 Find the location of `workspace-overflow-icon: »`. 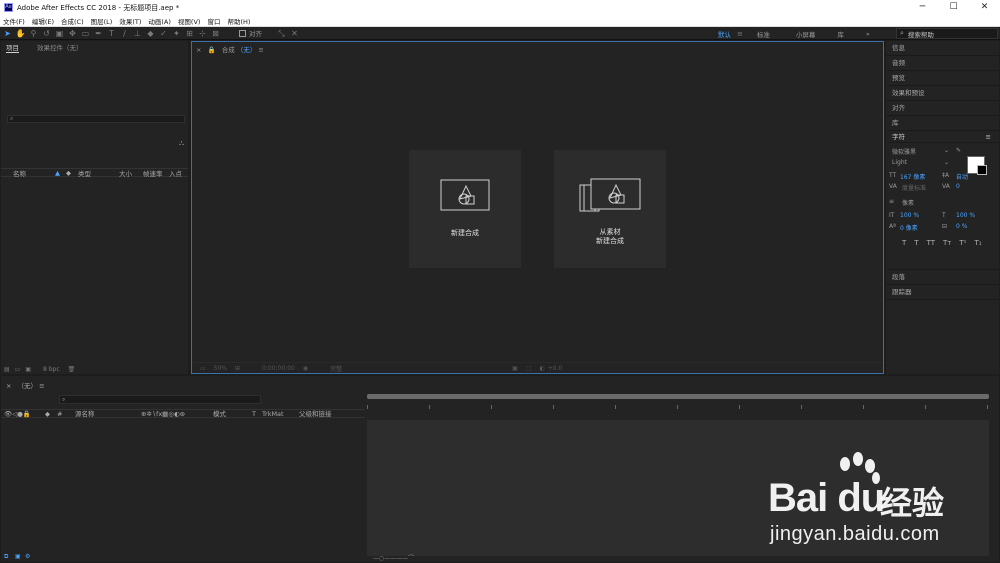

workspace-overflow-icon: » is located at coordinates (868, 34).